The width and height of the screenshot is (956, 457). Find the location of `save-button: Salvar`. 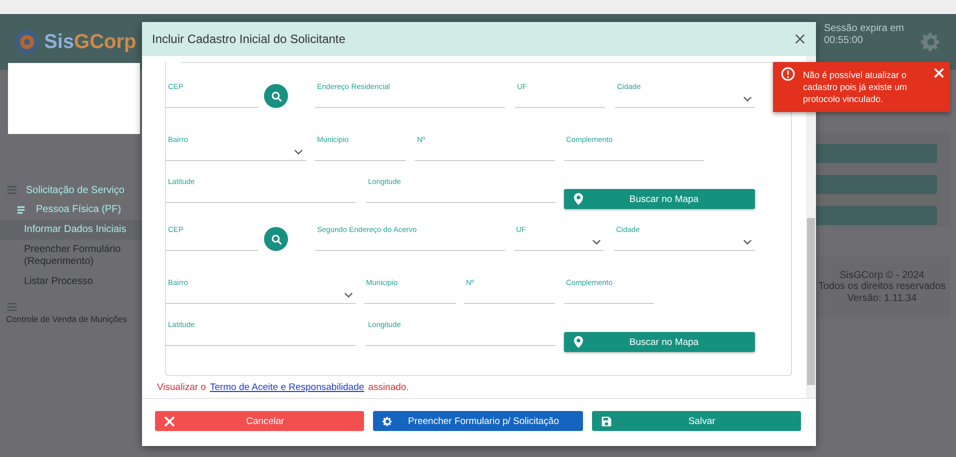

save-button: Salvar is located at coordinates (696, 421).